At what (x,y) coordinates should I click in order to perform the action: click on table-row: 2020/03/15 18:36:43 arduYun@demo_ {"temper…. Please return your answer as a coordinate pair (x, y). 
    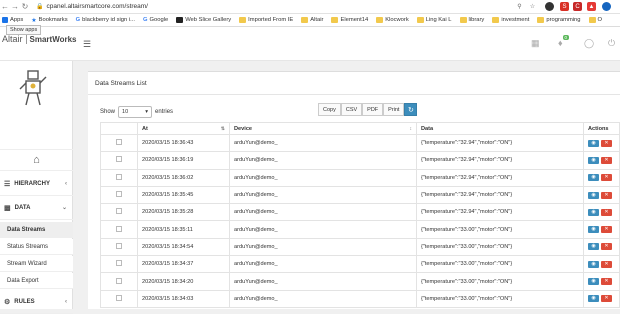
    Looking at the image, I should click on (360, 143).